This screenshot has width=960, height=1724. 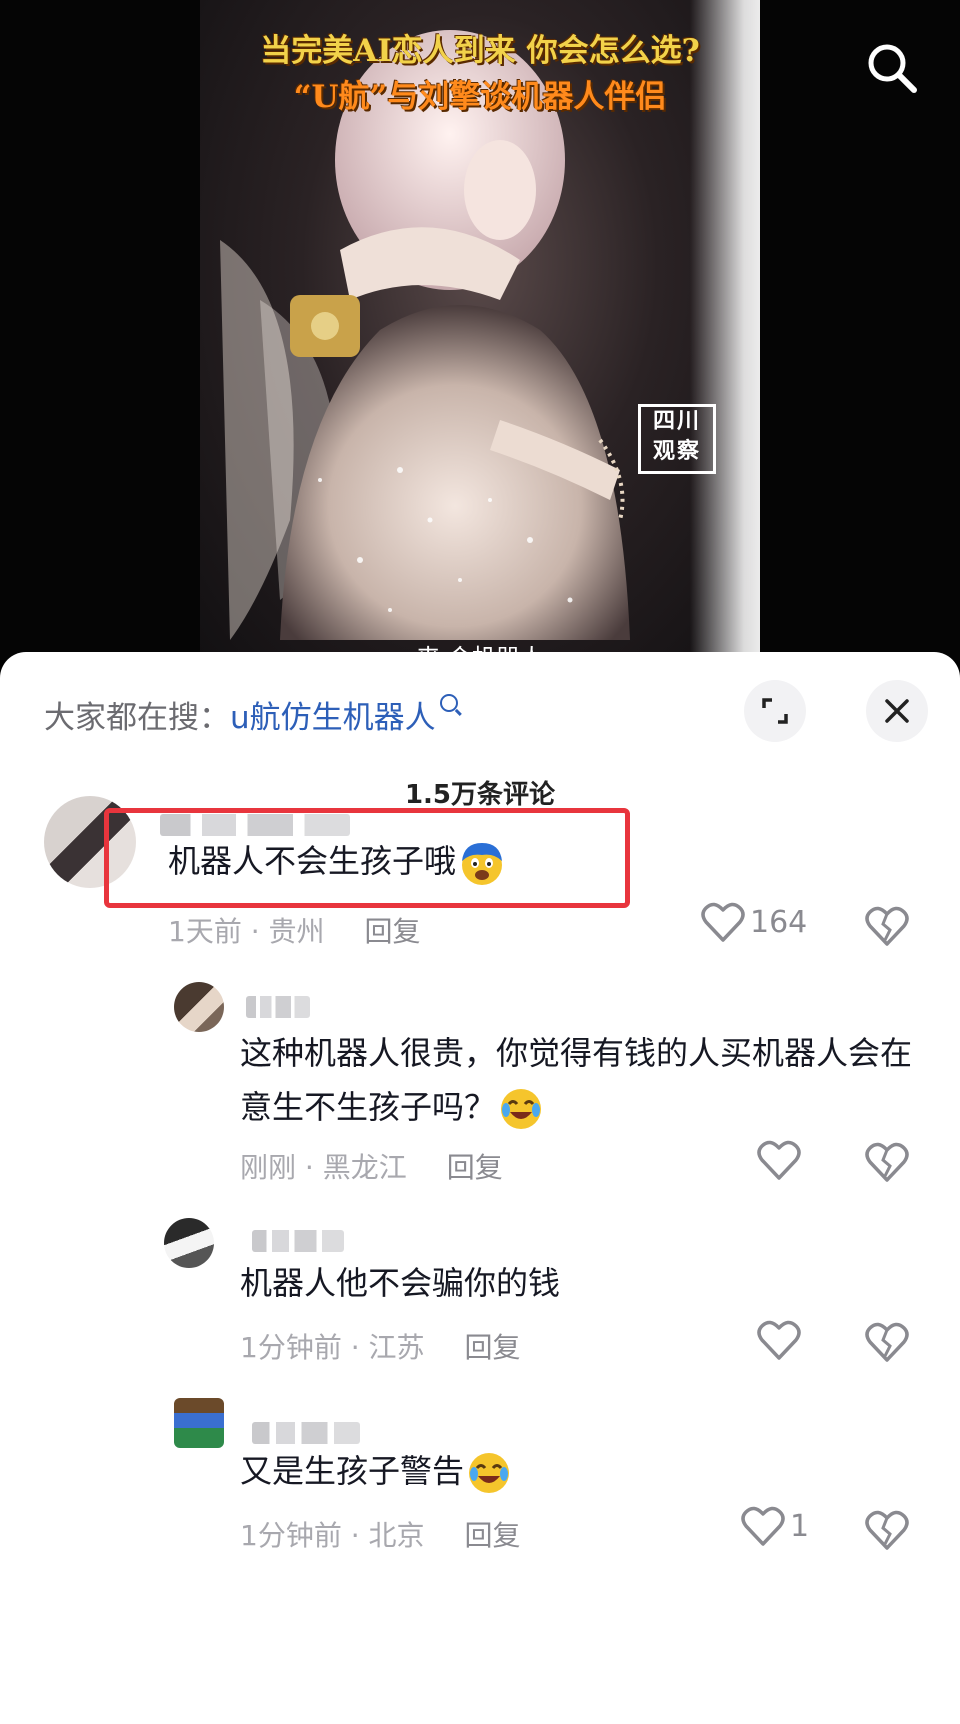 I want to click on comment-text: 这种机器人很贵，你觉得有钱的人买机器人会在意生不生孩子吗？, so click(x=580, y=1080).